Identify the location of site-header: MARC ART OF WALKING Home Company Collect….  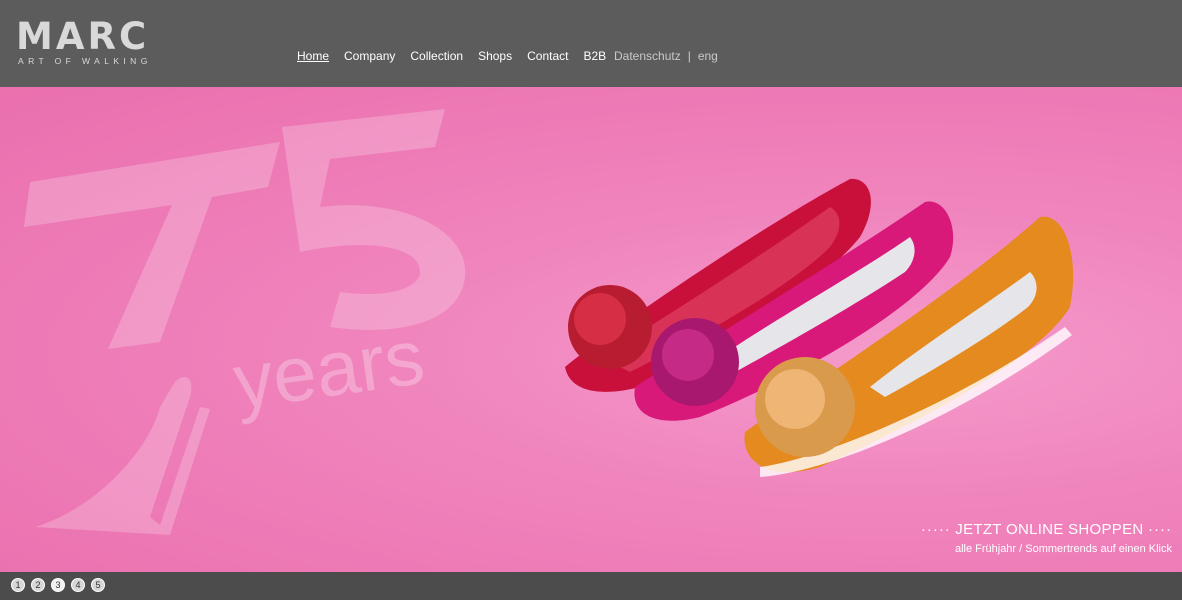
(591, 43).